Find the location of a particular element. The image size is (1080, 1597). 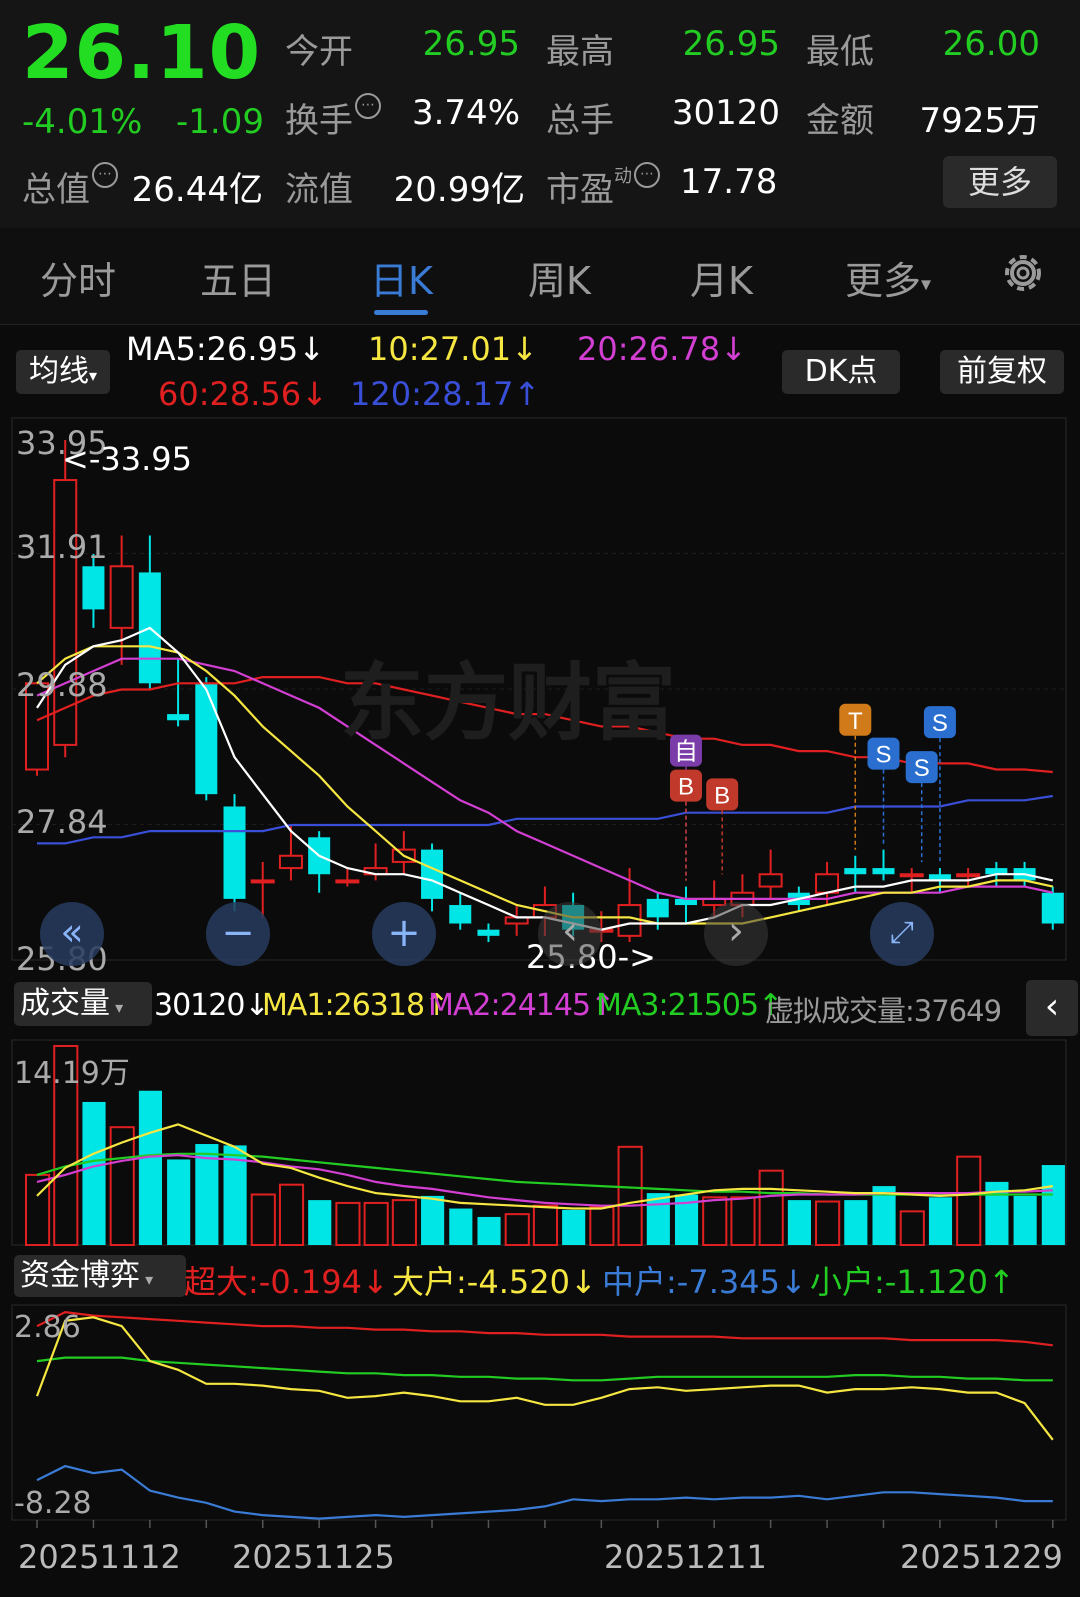

capital-axis-top: 2.86 is located at coordinates (47, 1327).